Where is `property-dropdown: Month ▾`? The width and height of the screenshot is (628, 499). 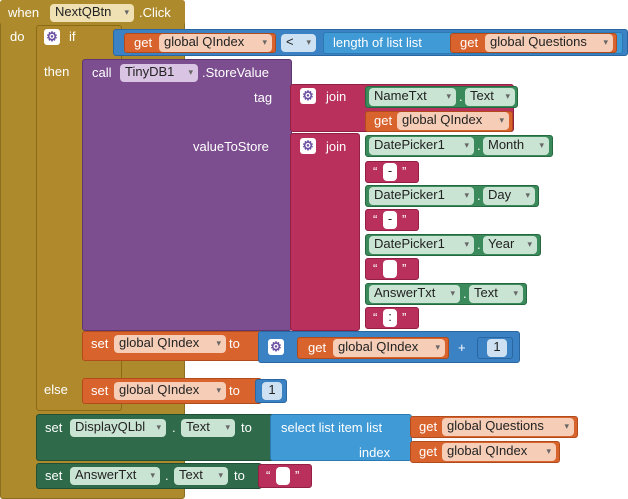
property-dropdown: Month ▾ is located at coordinates (516, 146).